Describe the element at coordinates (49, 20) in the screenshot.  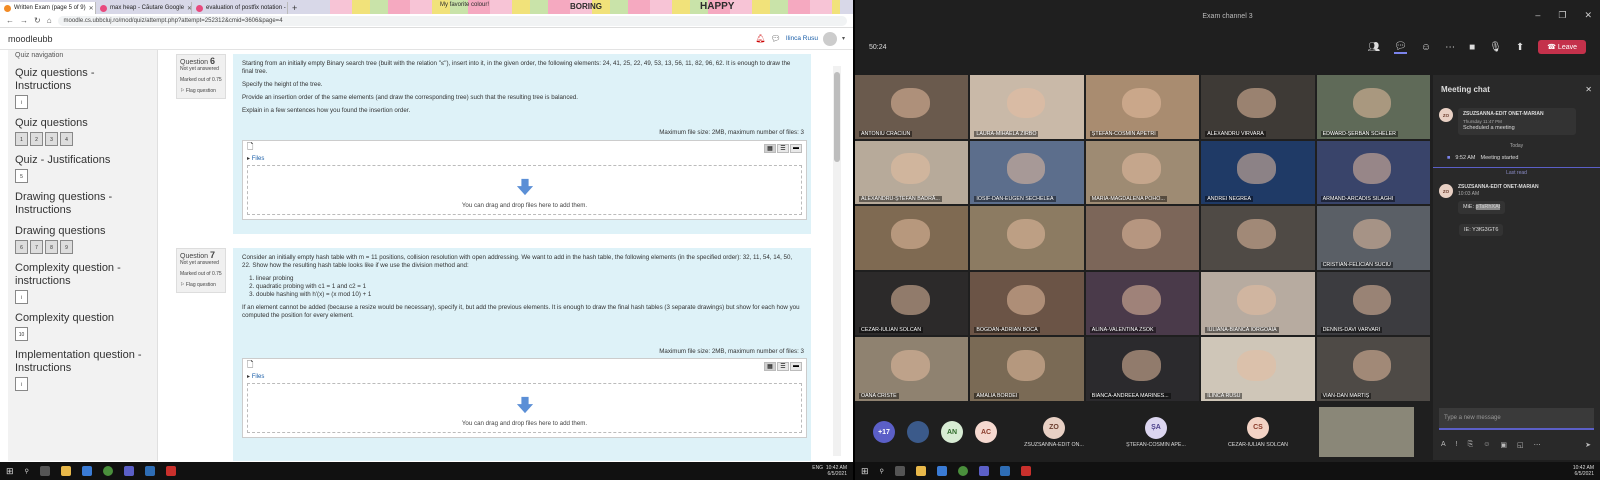
I see `home-icon: ⌂` at that location.